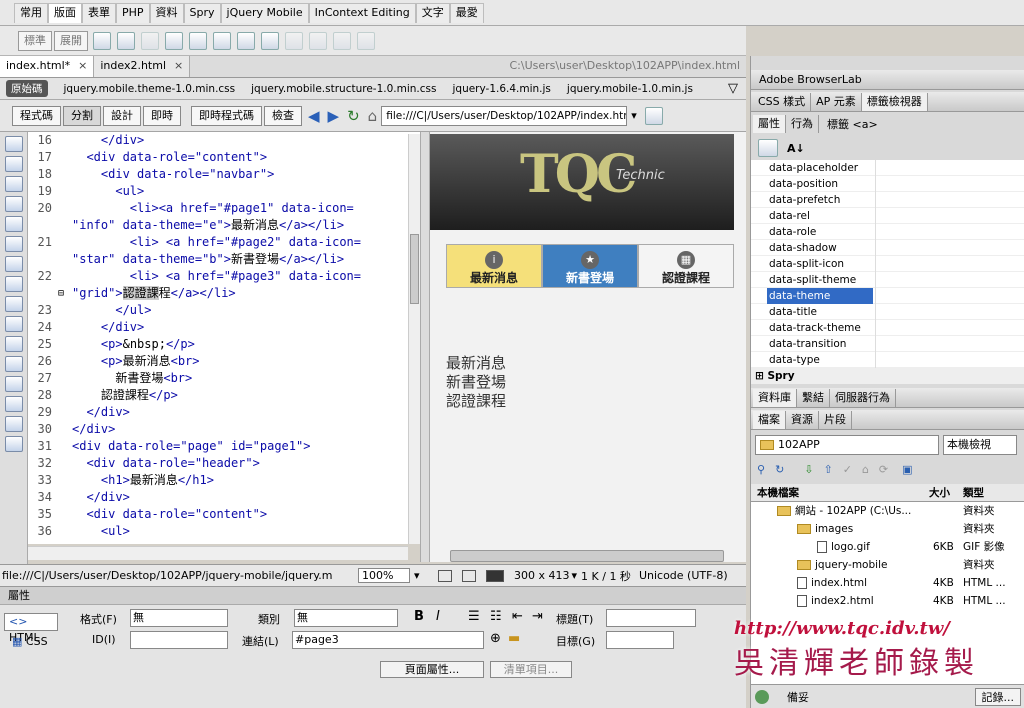  I want to click on file-row: jquery-mobile 資料夾, so click(887, 565).